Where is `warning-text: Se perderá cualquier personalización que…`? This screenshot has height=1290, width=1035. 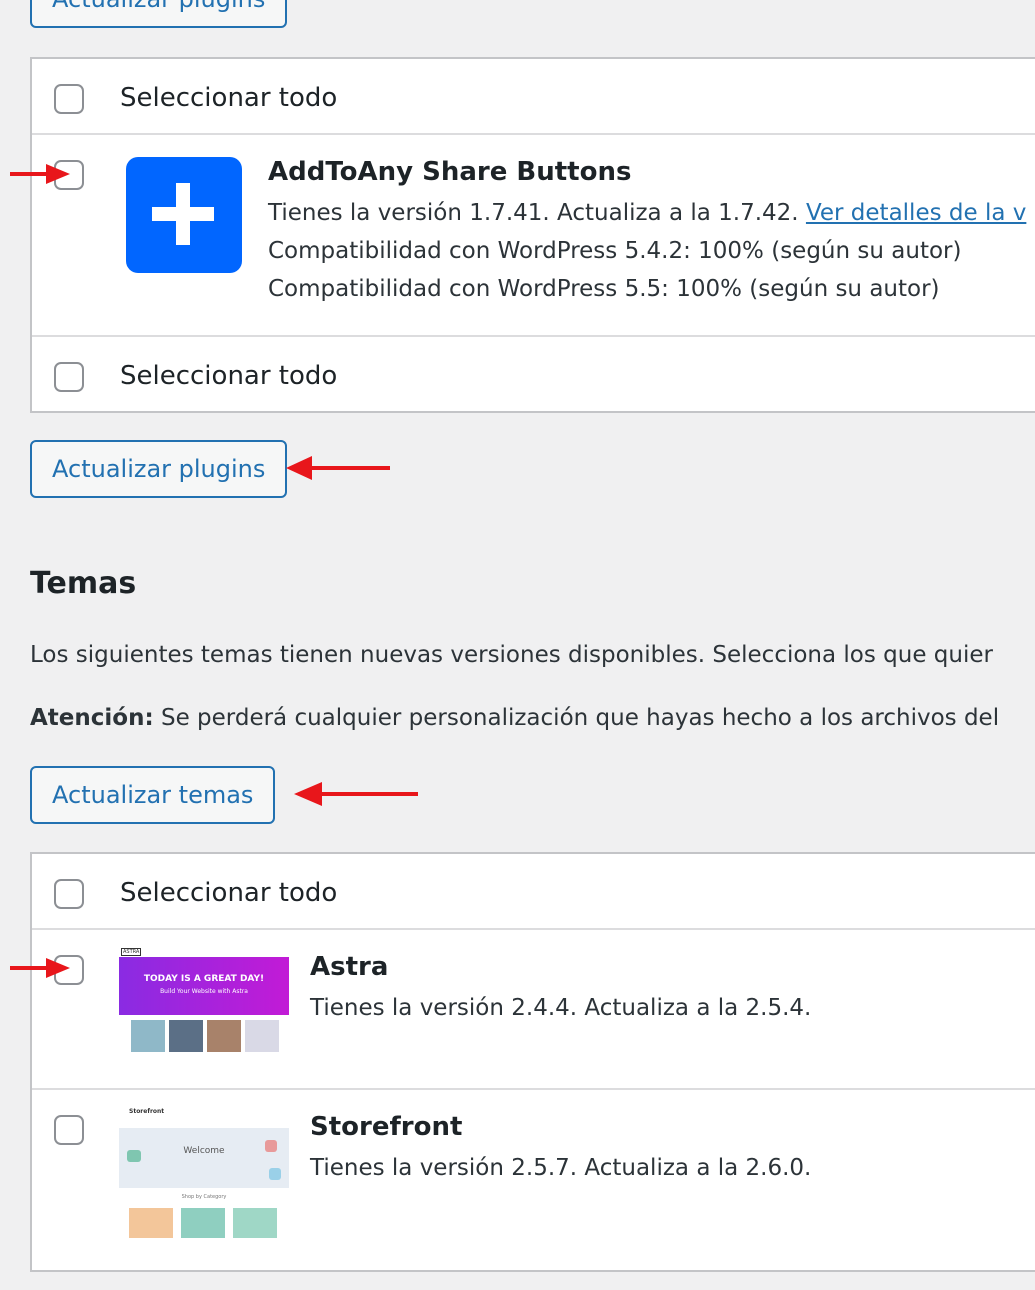 warning-text: Se perderá cualquier personalización que… is located at coordinates (576, 718).